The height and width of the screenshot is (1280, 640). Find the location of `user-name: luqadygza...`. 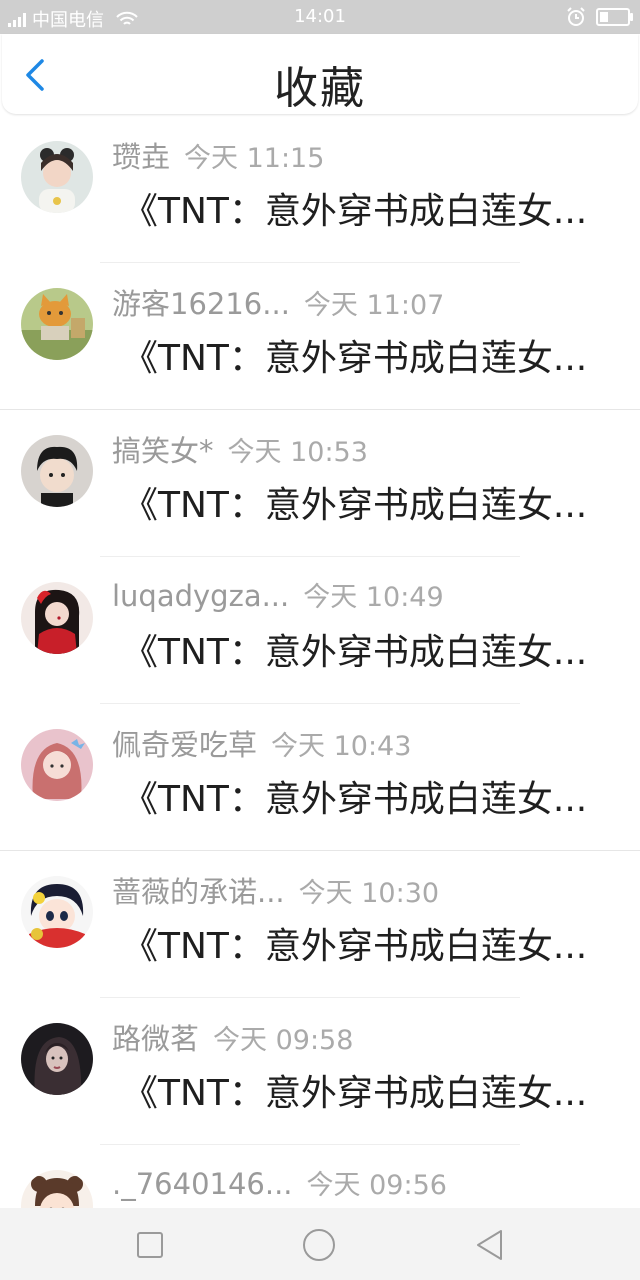

user-name: luqadygza... is located at coordinates (201, 596).